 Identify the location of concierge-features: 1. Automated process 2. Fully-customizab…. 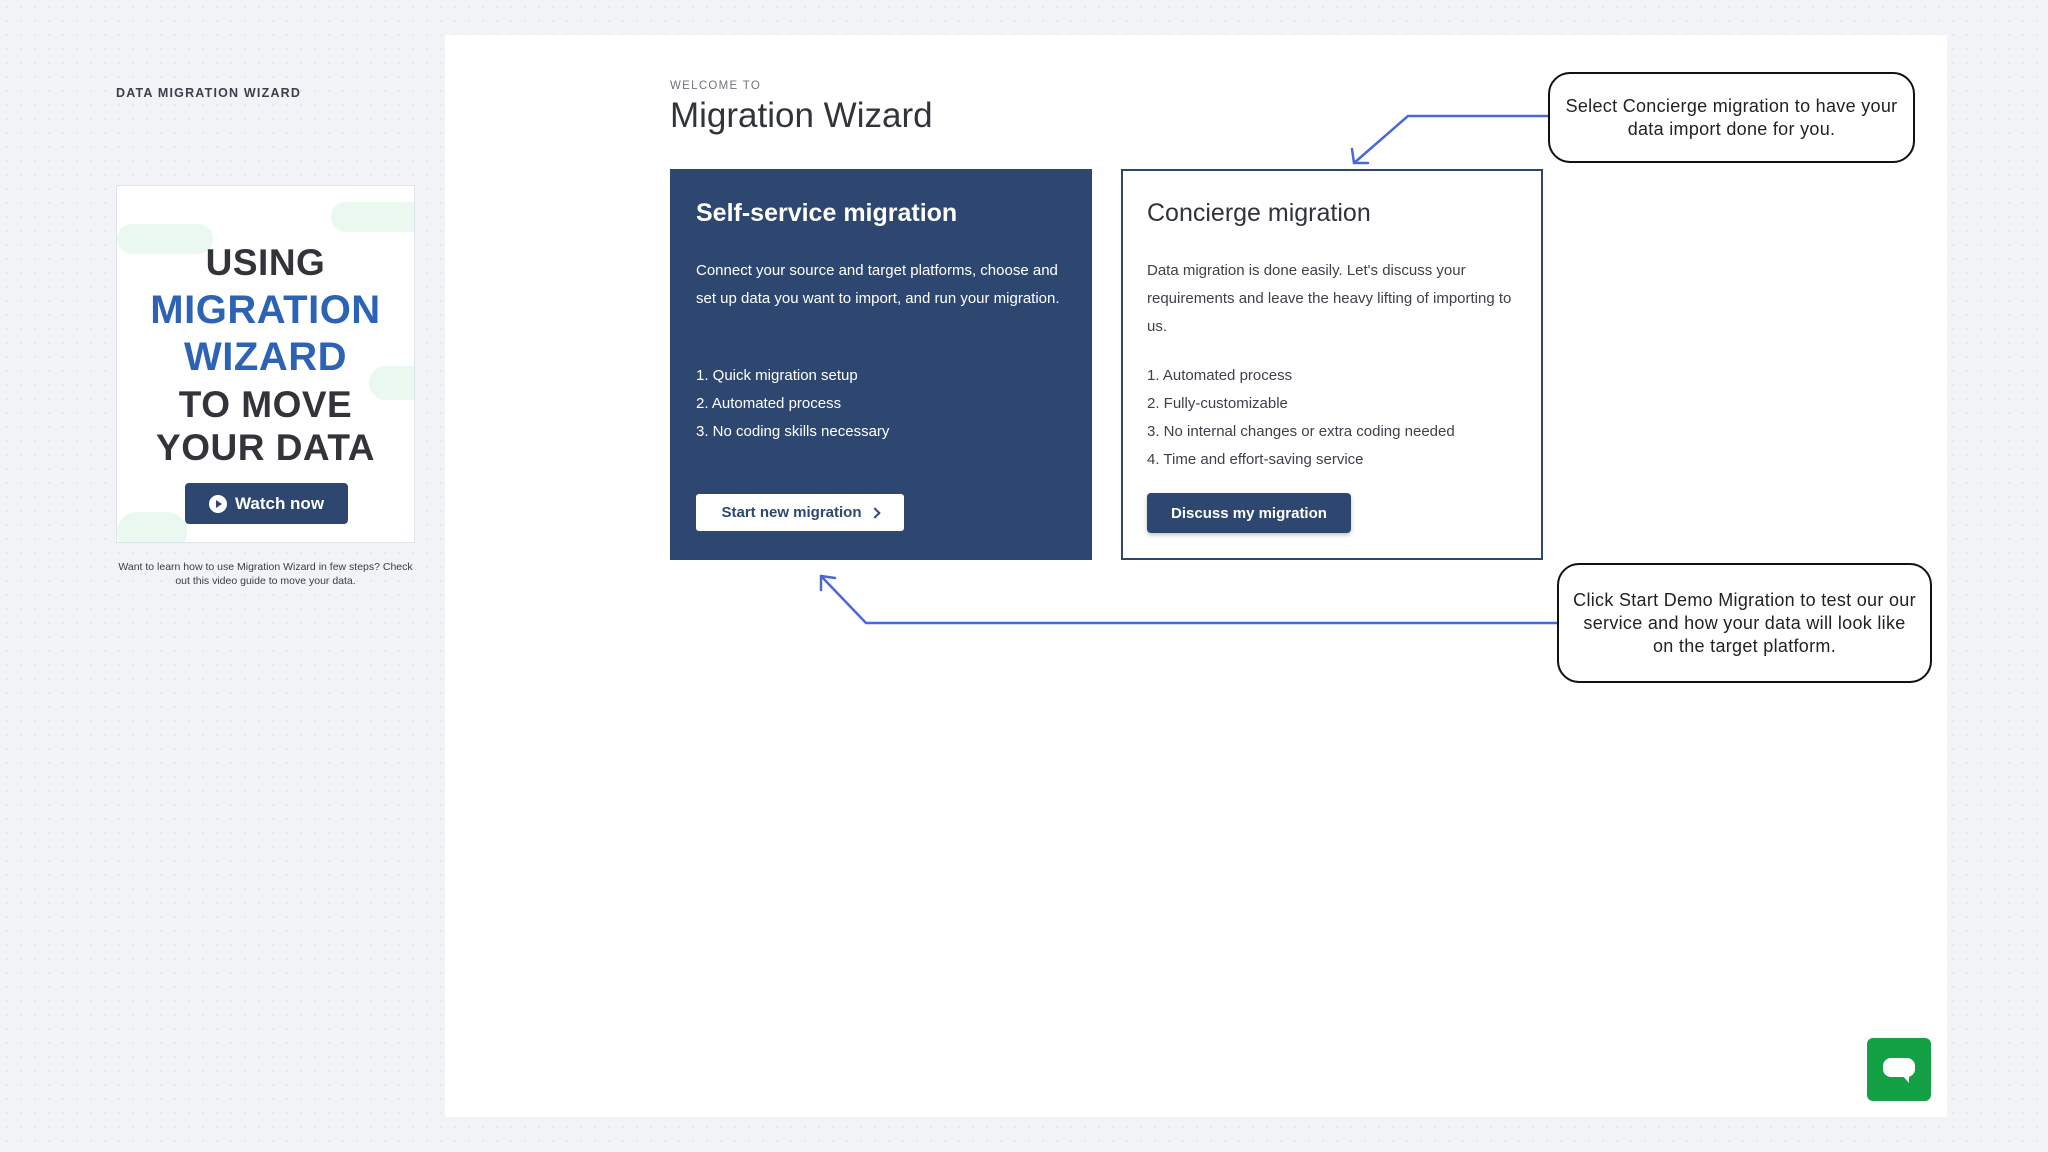
(1301, 418).